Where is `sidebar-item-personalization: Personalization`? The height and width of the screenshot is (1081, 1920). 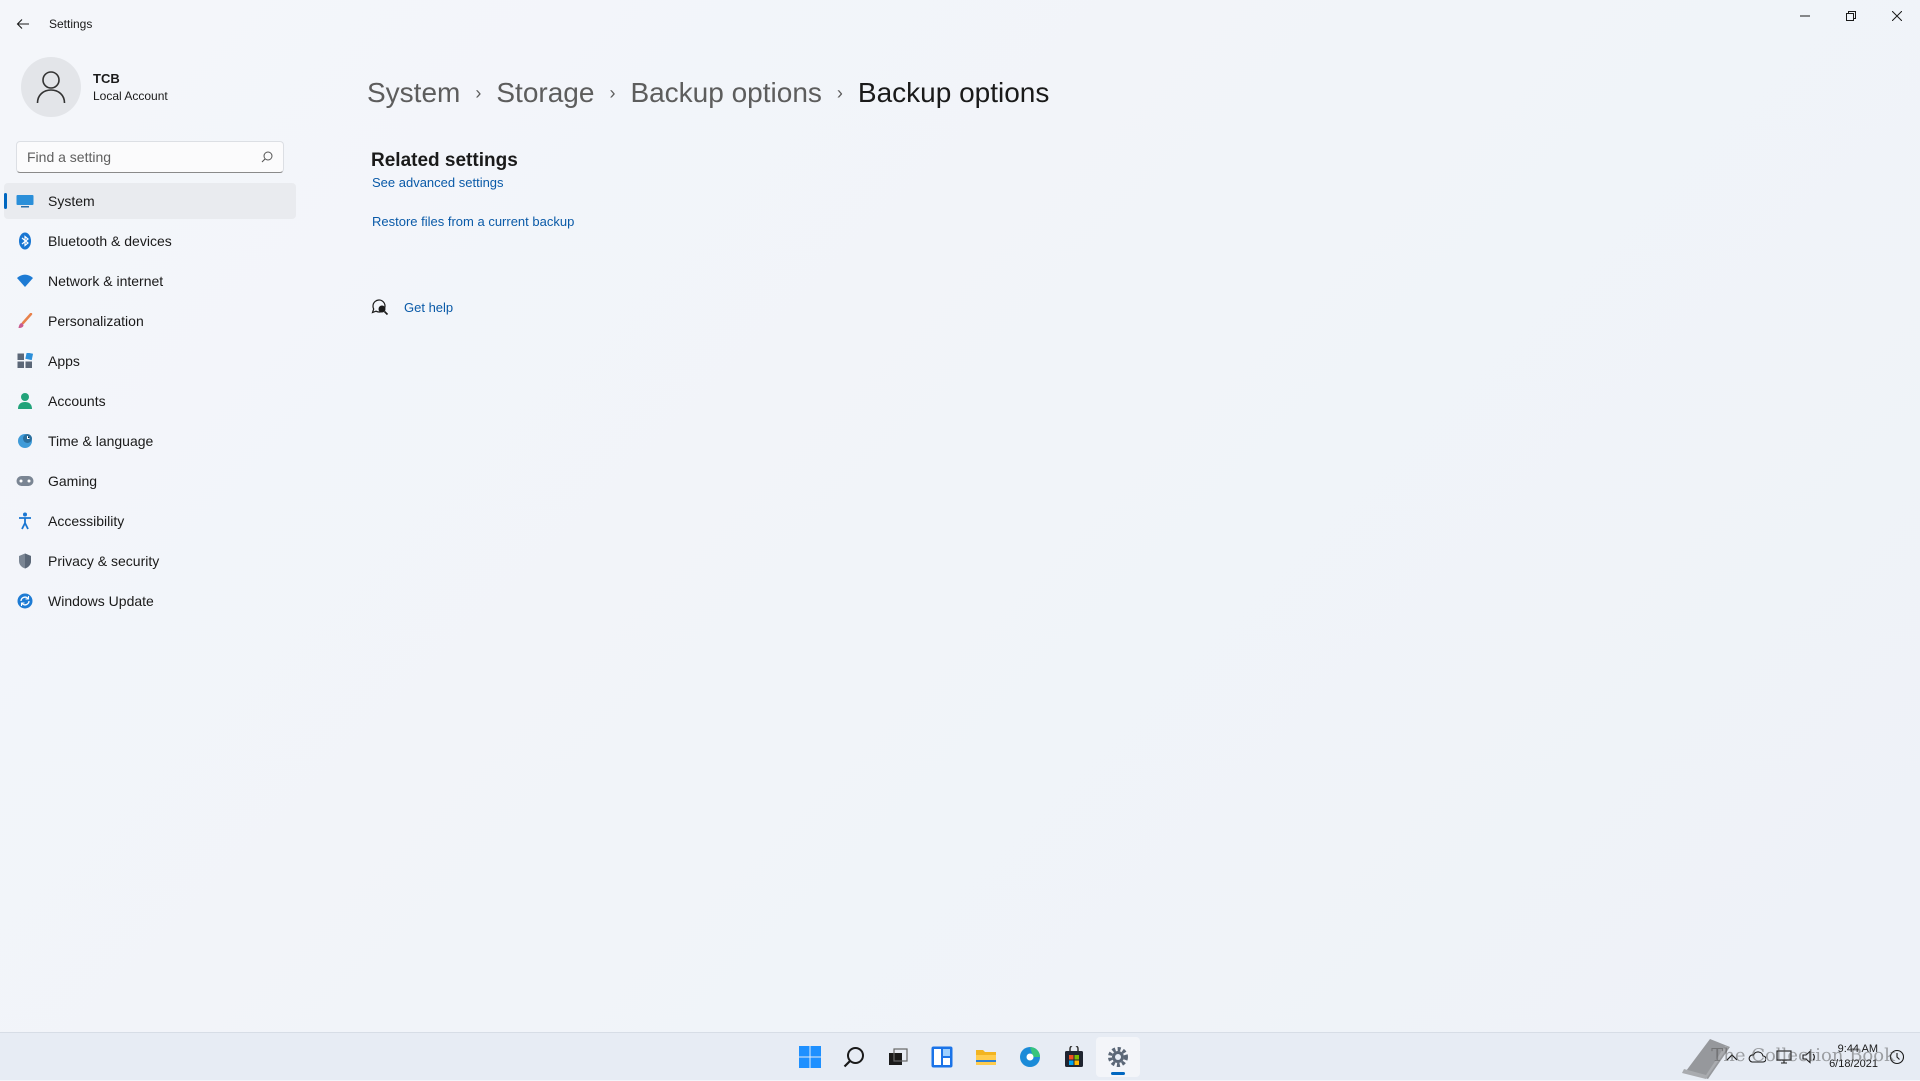 sidebar-item-personalization: Personalization is located at coordinates (150, 321).